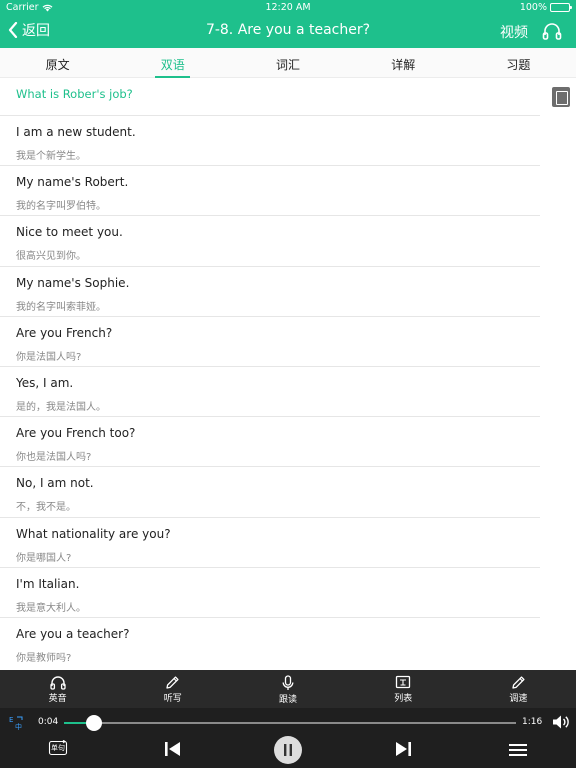 Image resolution: width=576 pixels, height=768 pixels. What do you see at coordinates (270, 240) in the screenshot?
I see `sentence-row: Nice to meet you. 很高兴见到你。` at bounding box center [270, 240].